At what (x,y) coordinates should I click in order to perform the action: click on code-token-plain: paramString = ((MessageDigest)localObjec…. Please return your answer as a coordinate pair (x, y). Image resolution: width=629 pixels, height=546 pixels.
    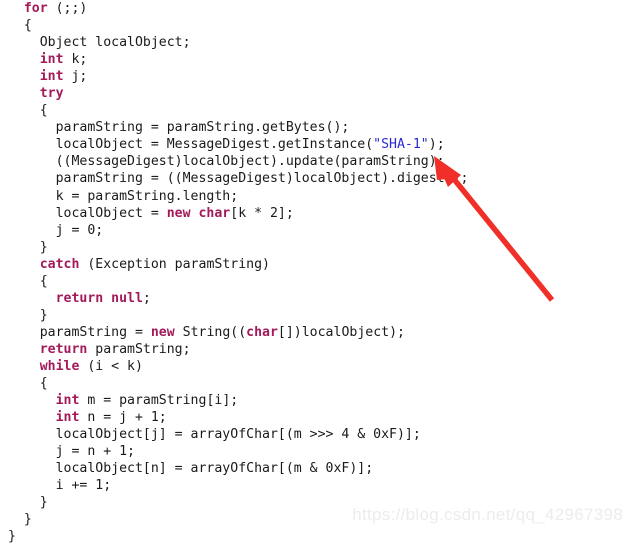
    Looking at the image, I should click on (262, 179).